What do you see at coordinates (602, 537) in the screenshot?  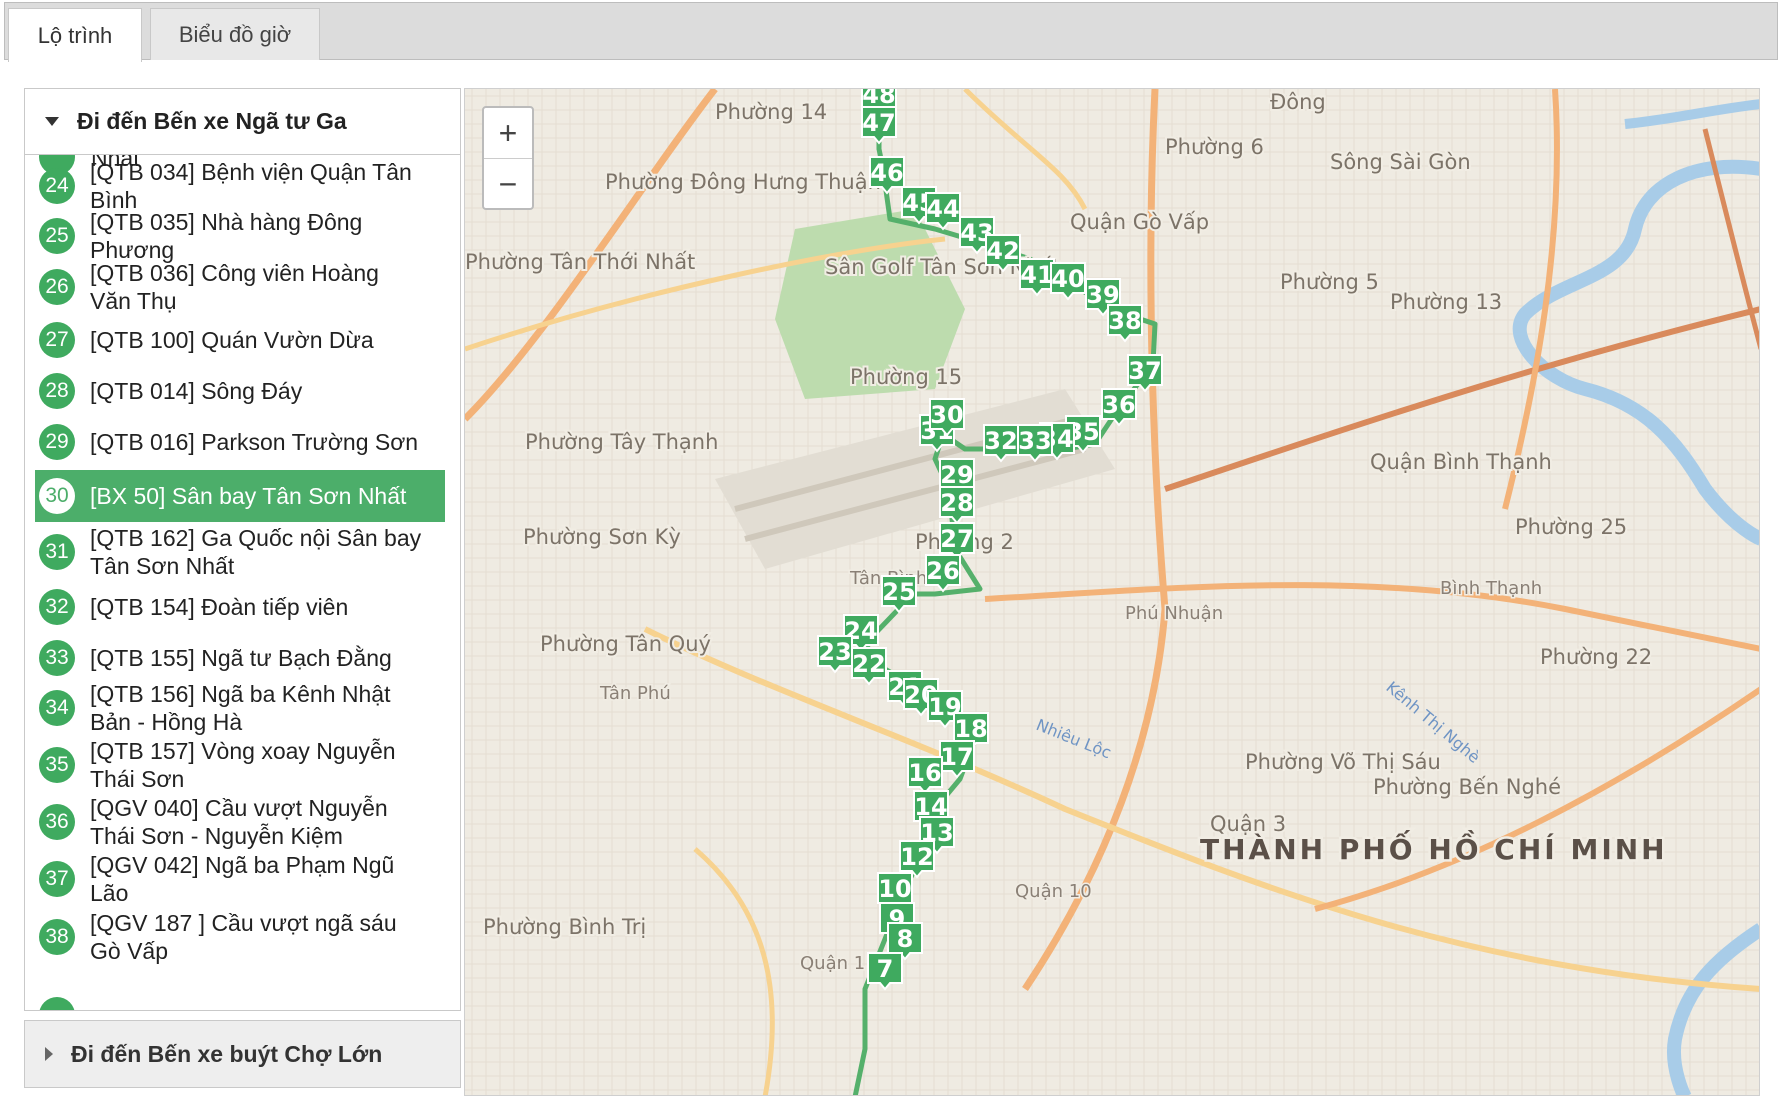 I see `area-label: Phường Sơn Kỳ` at bounding box center [602, 537].